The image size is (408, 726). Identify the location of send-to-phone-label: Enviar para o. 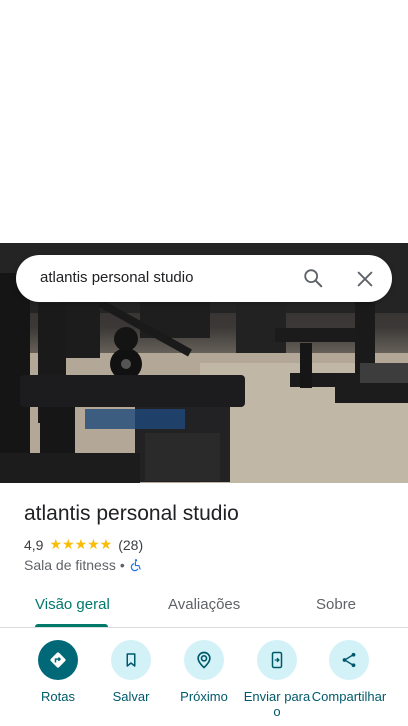
(277, 704).